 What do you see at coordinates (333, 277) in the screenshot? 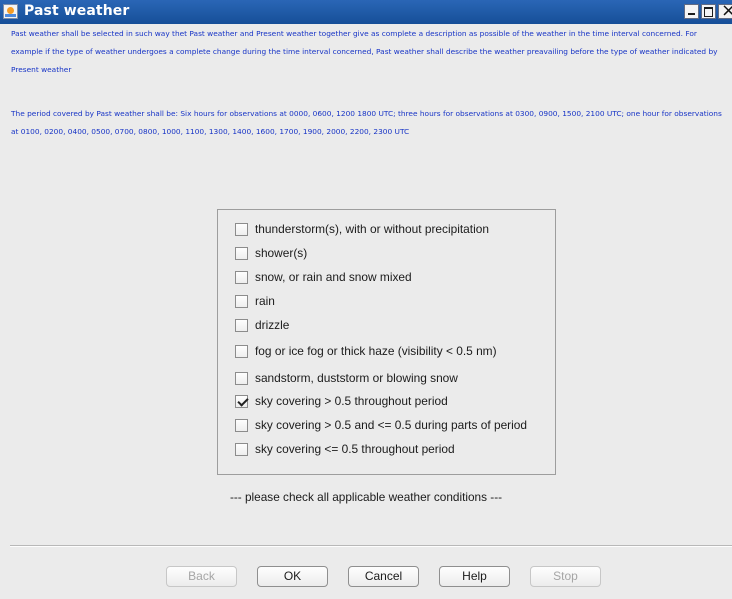
I see `option-label: snow, or rain and snow mixed` at bounding box center [333, 277].